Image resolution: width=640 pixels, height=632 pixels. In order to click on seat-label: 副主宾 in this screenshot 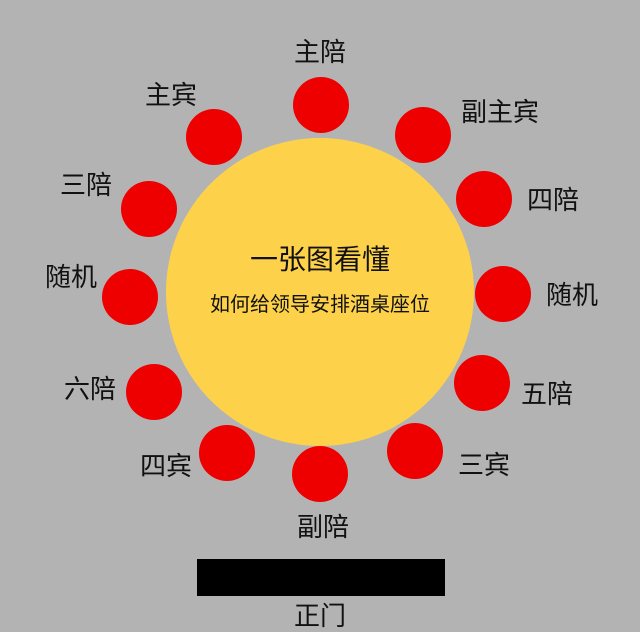, I will do `click(500, 113)`.